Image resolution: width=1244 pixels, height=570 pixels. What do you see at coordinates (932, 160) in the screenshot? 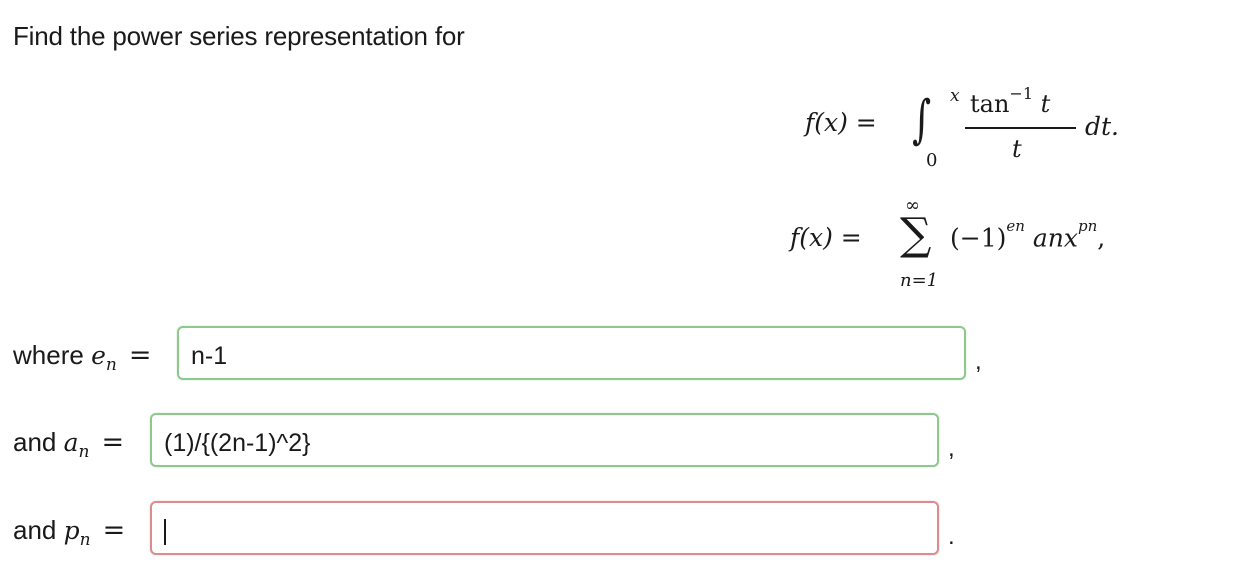
I see `integral-lower-limit: 0` at bounding box center [932, 160].